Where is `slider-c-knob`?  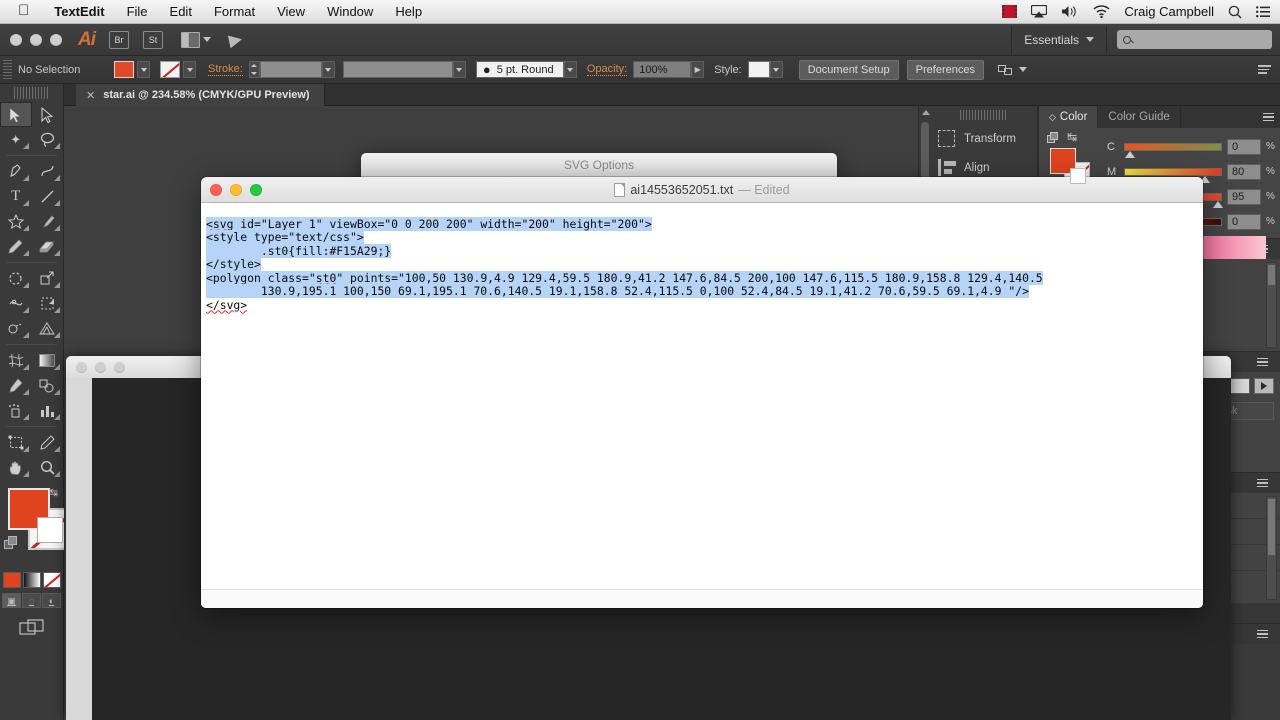 slider-c-knob is located at coordinates (1130, 154).